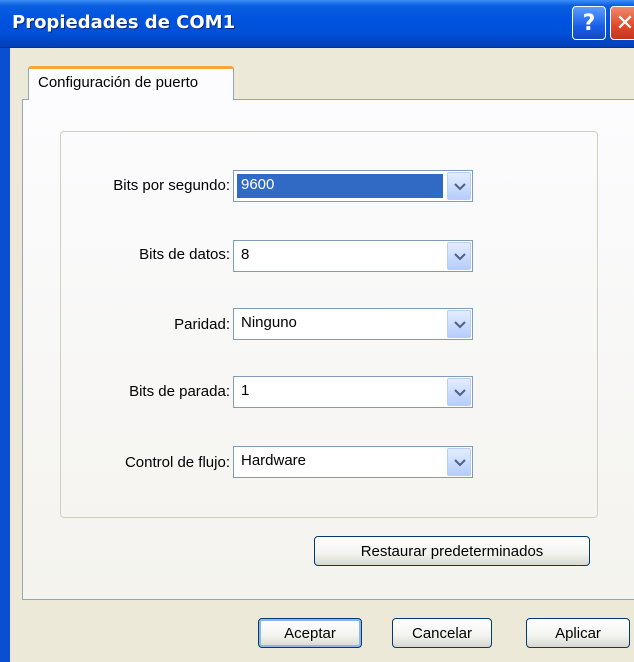  I want to click on close-icon: ✕, so click(624, 23).